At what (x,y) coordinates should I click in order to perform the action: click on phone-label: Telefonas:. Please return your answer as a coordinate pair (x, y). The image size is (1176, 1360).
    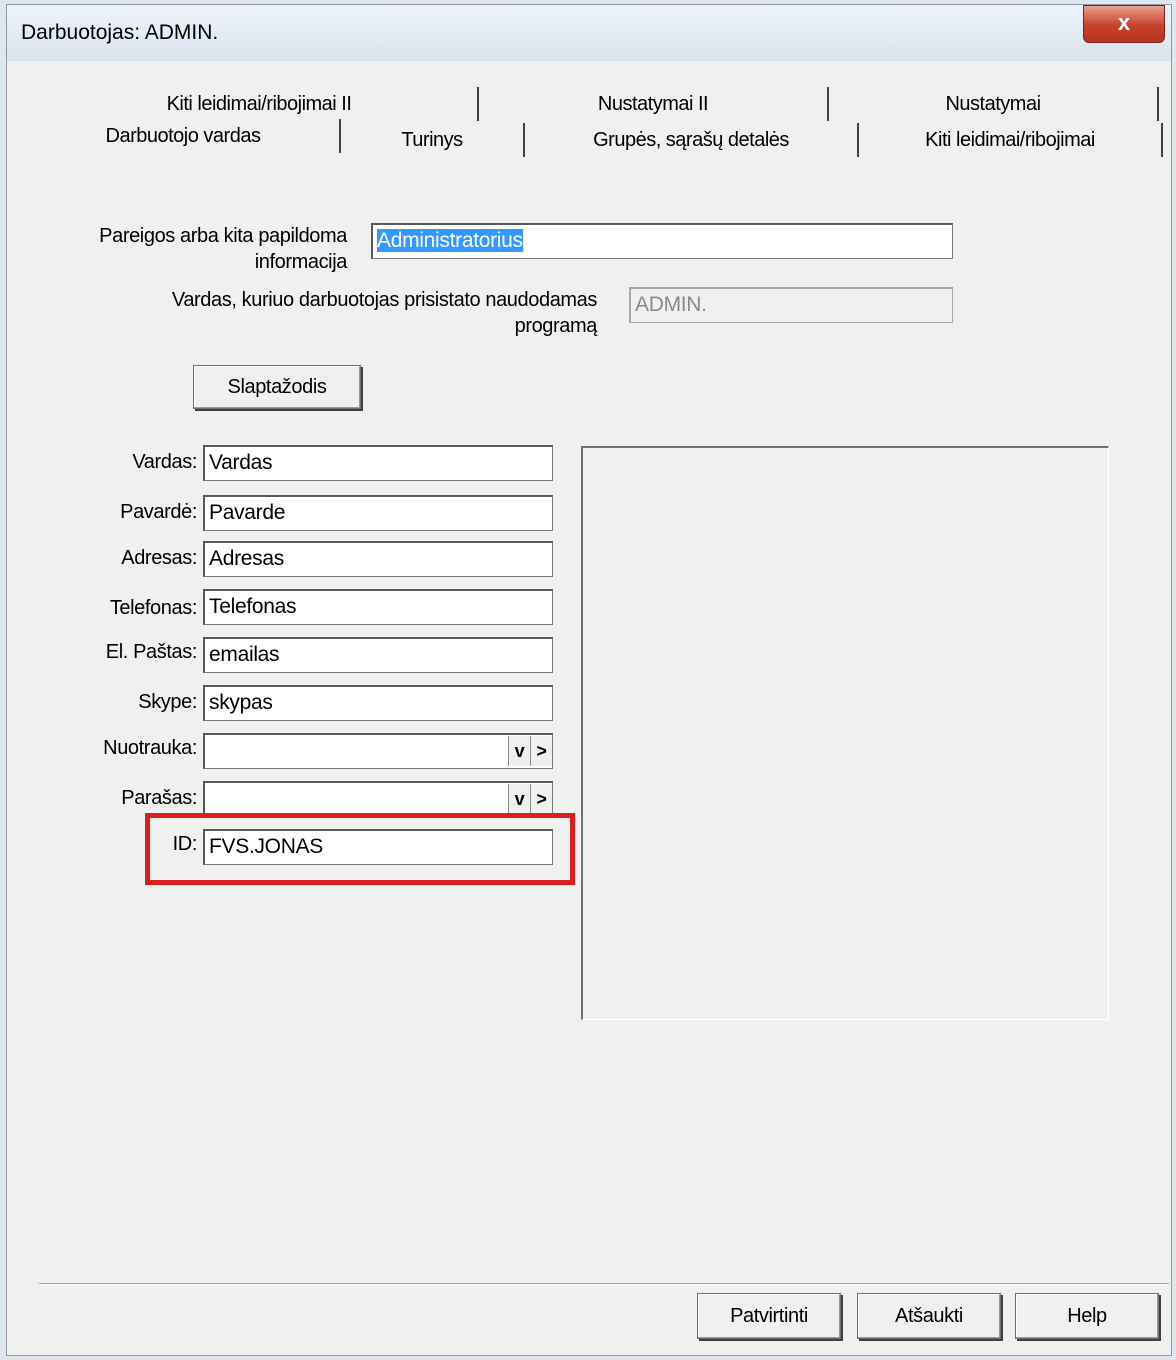
    Looking at the image, I should click on (153, 608).